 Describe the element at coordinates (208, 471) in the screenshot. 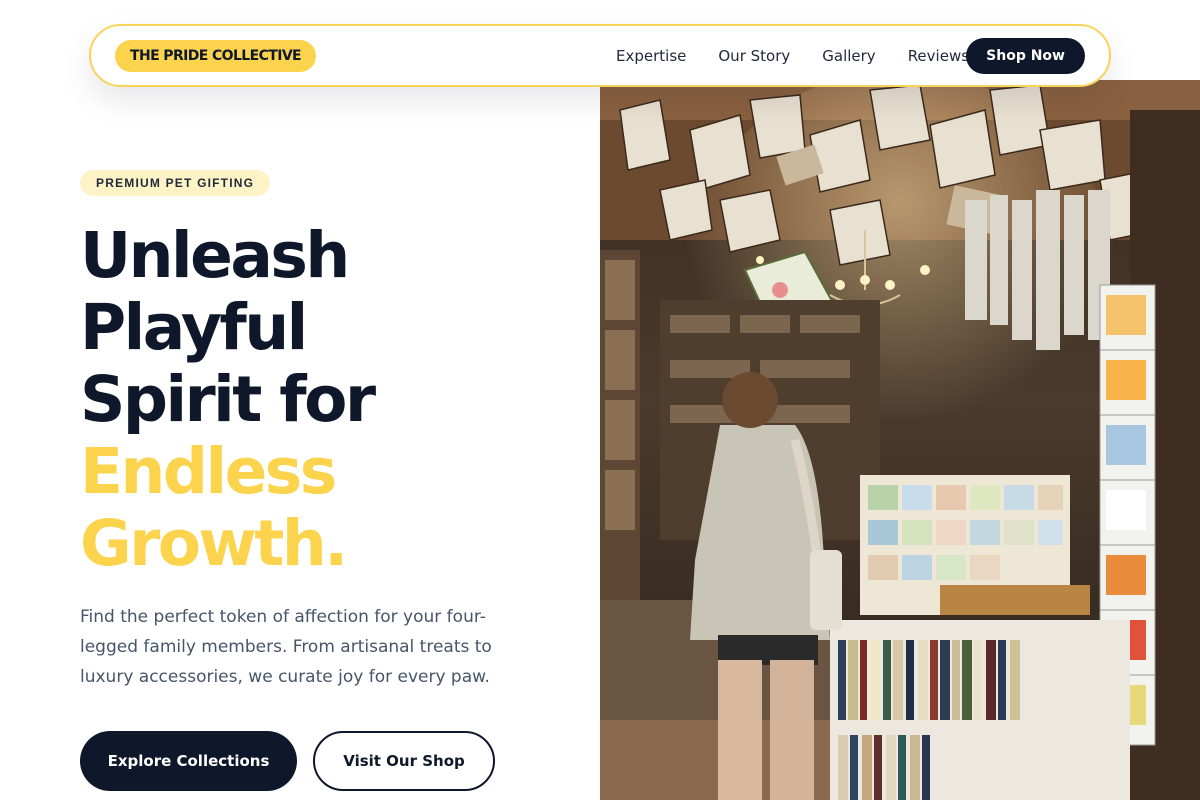

I see `headline-accent-line-1: Endless` at that location.